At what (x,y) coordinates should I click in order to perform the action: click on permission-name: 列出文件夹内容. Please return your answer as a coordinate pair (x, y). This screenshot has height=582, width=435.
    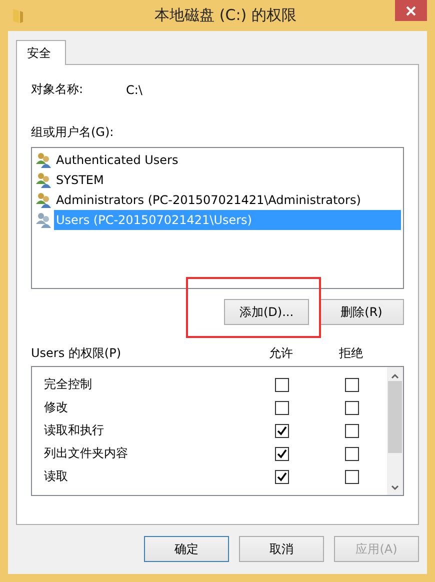
    Looking at the image, I should click on (86, 453).